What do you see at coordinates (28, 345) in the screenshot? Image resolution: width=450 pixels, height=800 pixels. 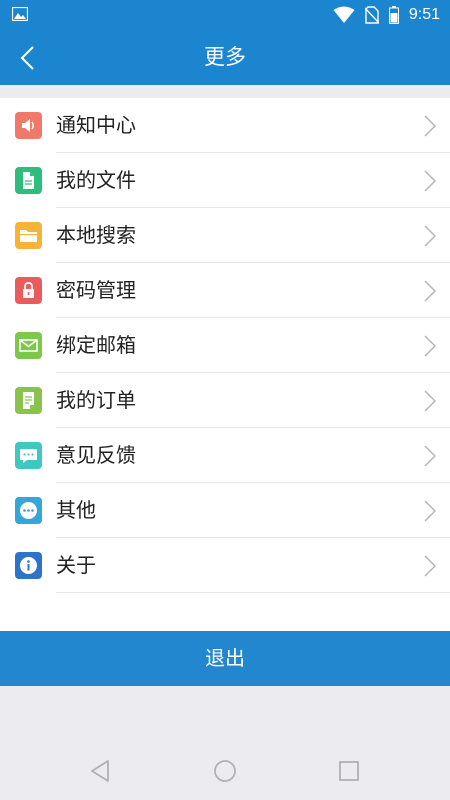 I see `mail-icon` at bounding box center [28, 345].